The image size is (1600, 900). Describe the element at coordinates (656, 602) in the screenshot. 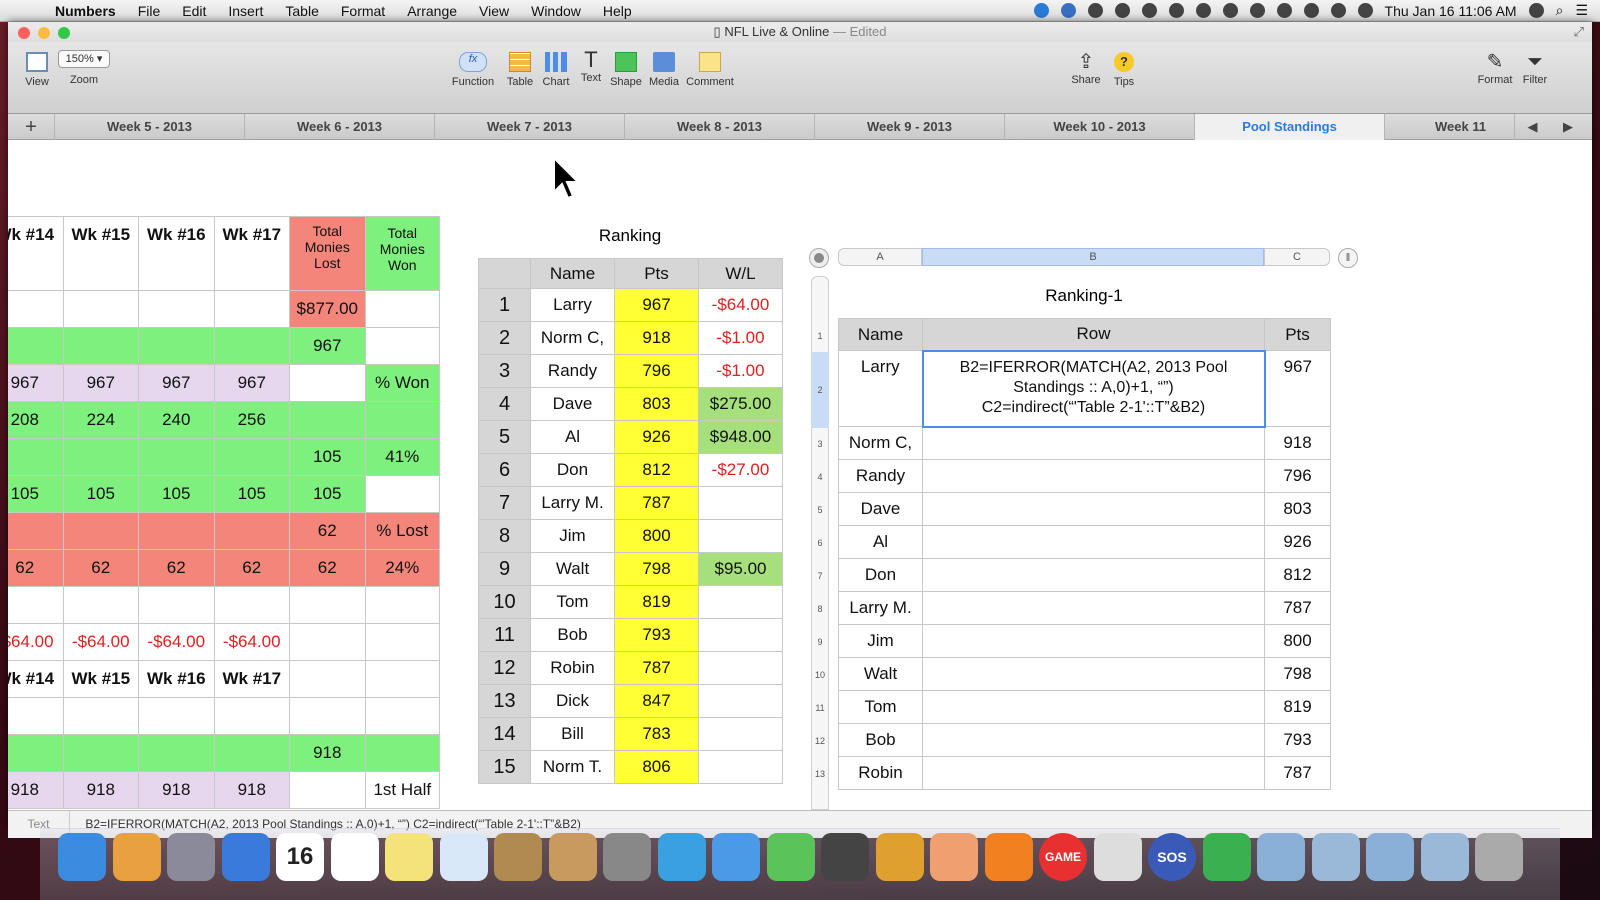

I see `rank-pts-cell: 819` at that location.